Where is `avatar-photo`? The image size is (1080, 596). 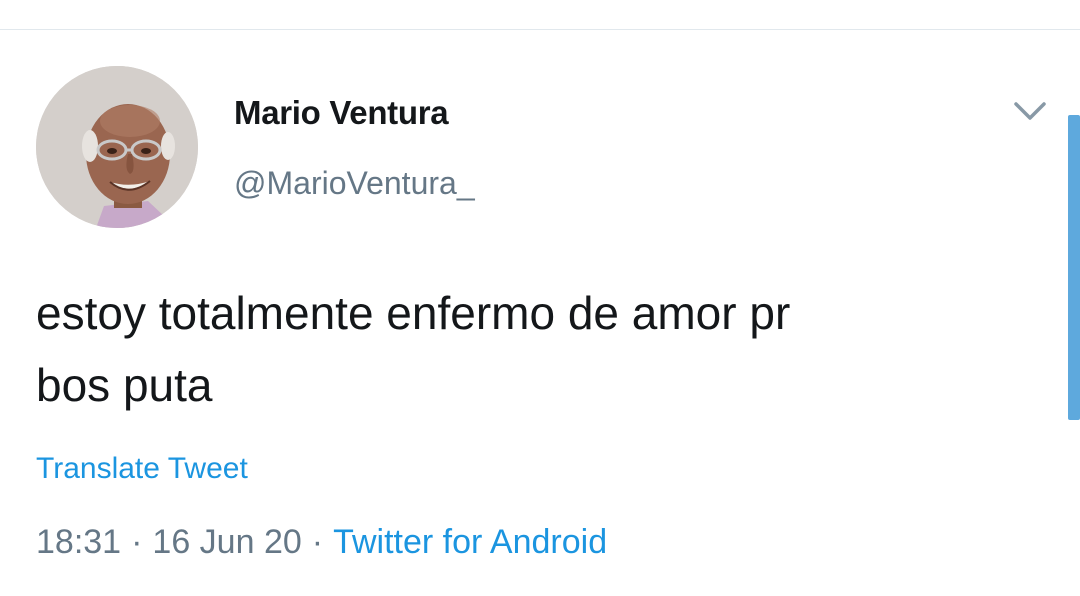 avatar-photo is located at coordinates (117, 147).